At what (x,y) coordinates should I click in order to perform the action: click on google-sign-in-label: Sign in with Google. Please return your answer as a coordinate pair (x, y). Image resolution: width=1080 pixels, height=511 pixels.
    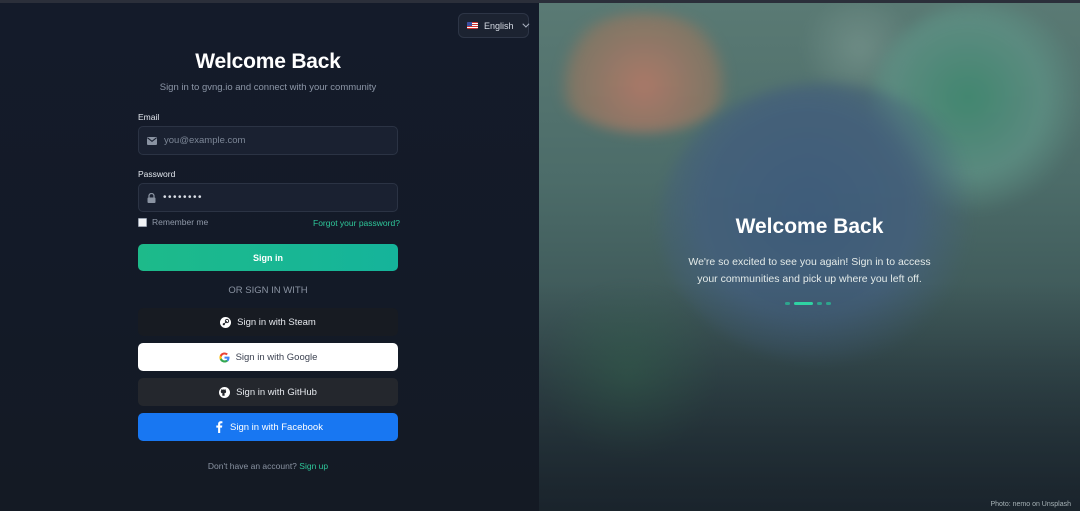
    Looking at the image, I should click on (276, 357).